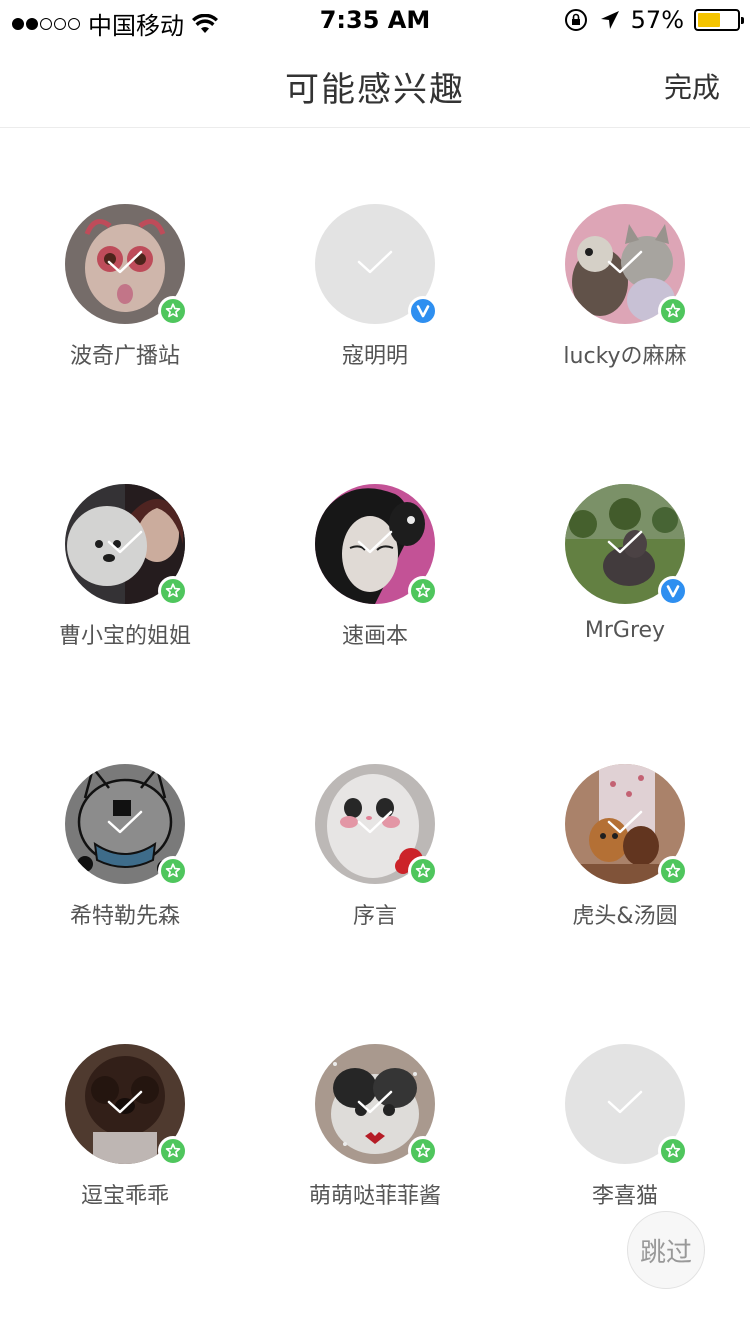  Describe the element at coordinates (575, 20) in the screenshot. I see `orientation-lock-icon` at that location.